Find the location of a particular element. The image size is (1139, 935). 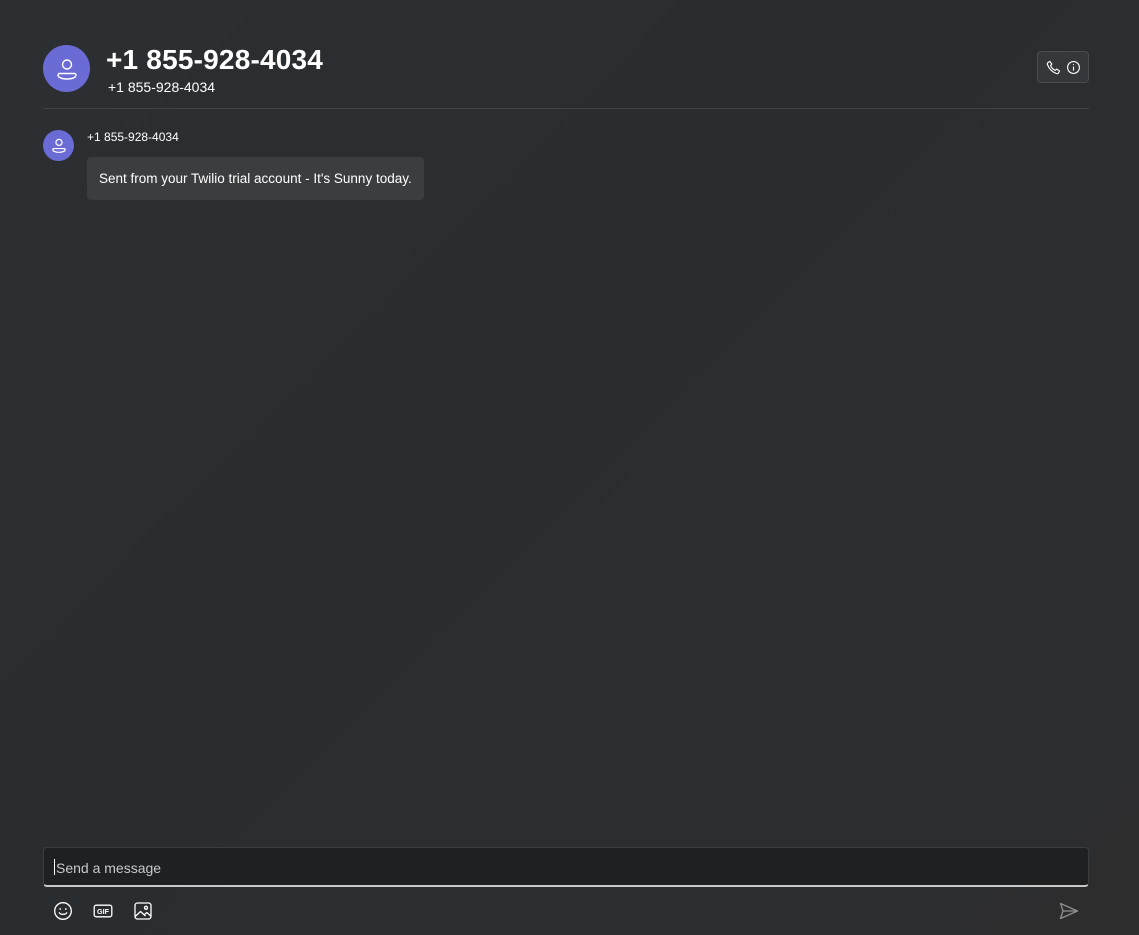

message-sender: +1 855-928-4034 is located at coordinates (133, 137).